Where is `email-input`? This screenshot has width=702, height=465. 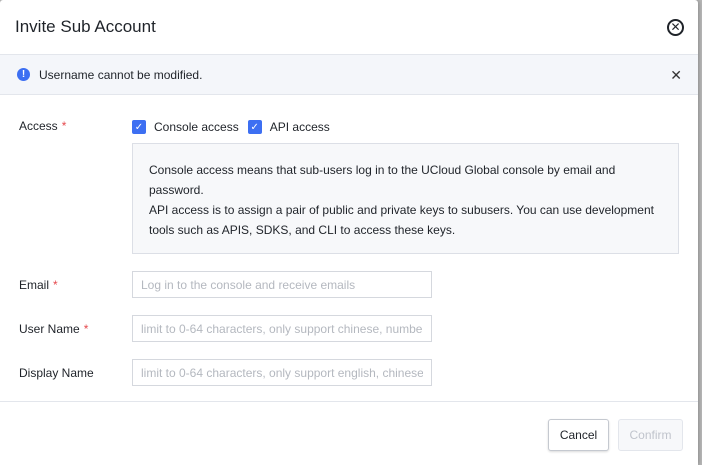 email-input is located at coordinates (282, 284).